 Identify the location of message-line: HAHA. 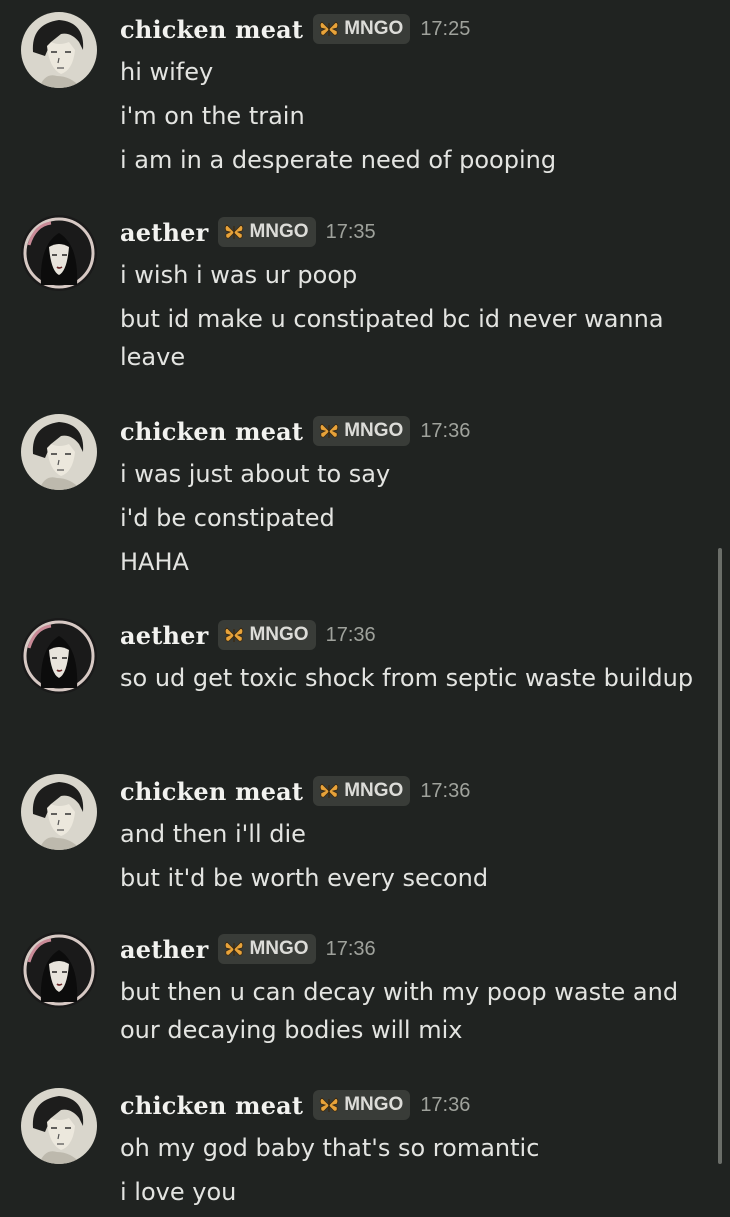
(415, 562).